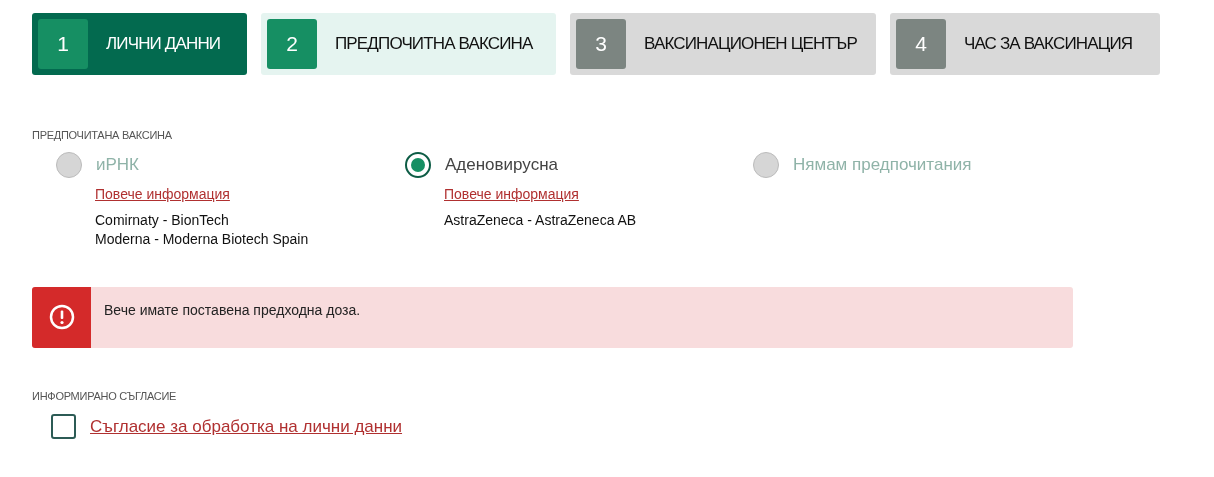 The width and height of the screenshot is (1214, 477). Describe the element at coordinates (202, 239) in the screenshot. I see `vaccine-name: Moderna - Moderna Biotech Spain` at that location.